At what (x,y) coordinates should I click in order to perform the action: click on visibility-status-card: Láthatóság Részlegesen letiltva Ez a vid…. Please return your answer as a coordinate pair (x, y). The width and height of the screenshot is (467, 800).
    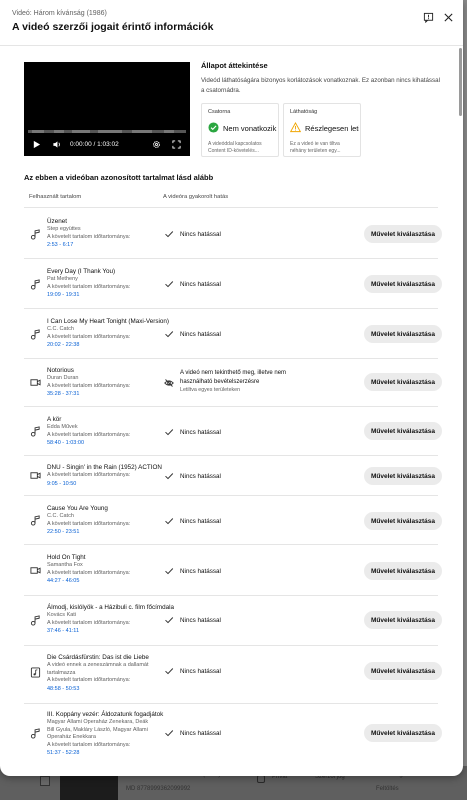
    Looking at the image, I should click on (322, 130).